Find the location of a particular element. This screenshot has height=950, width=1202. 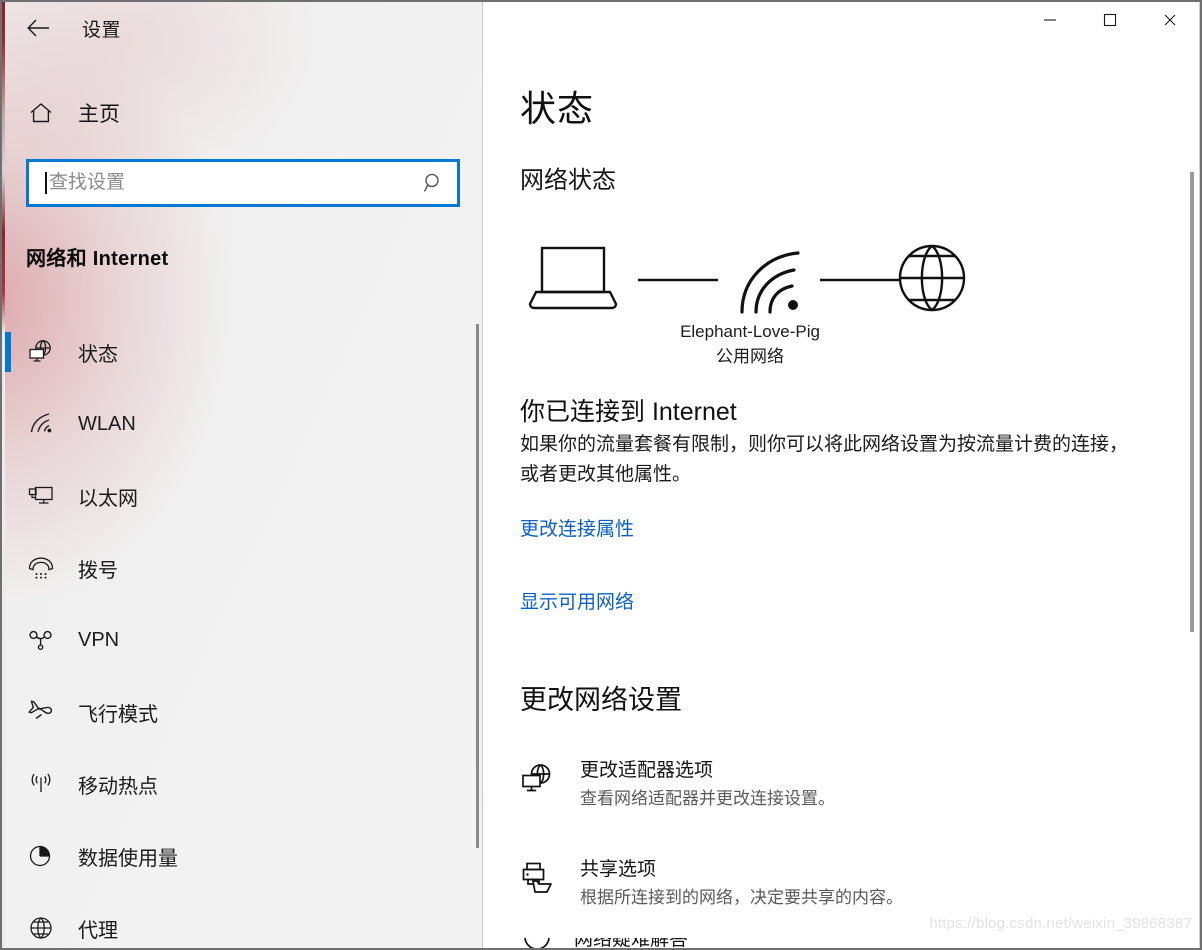

search-input is located at coordinates (229, 183).